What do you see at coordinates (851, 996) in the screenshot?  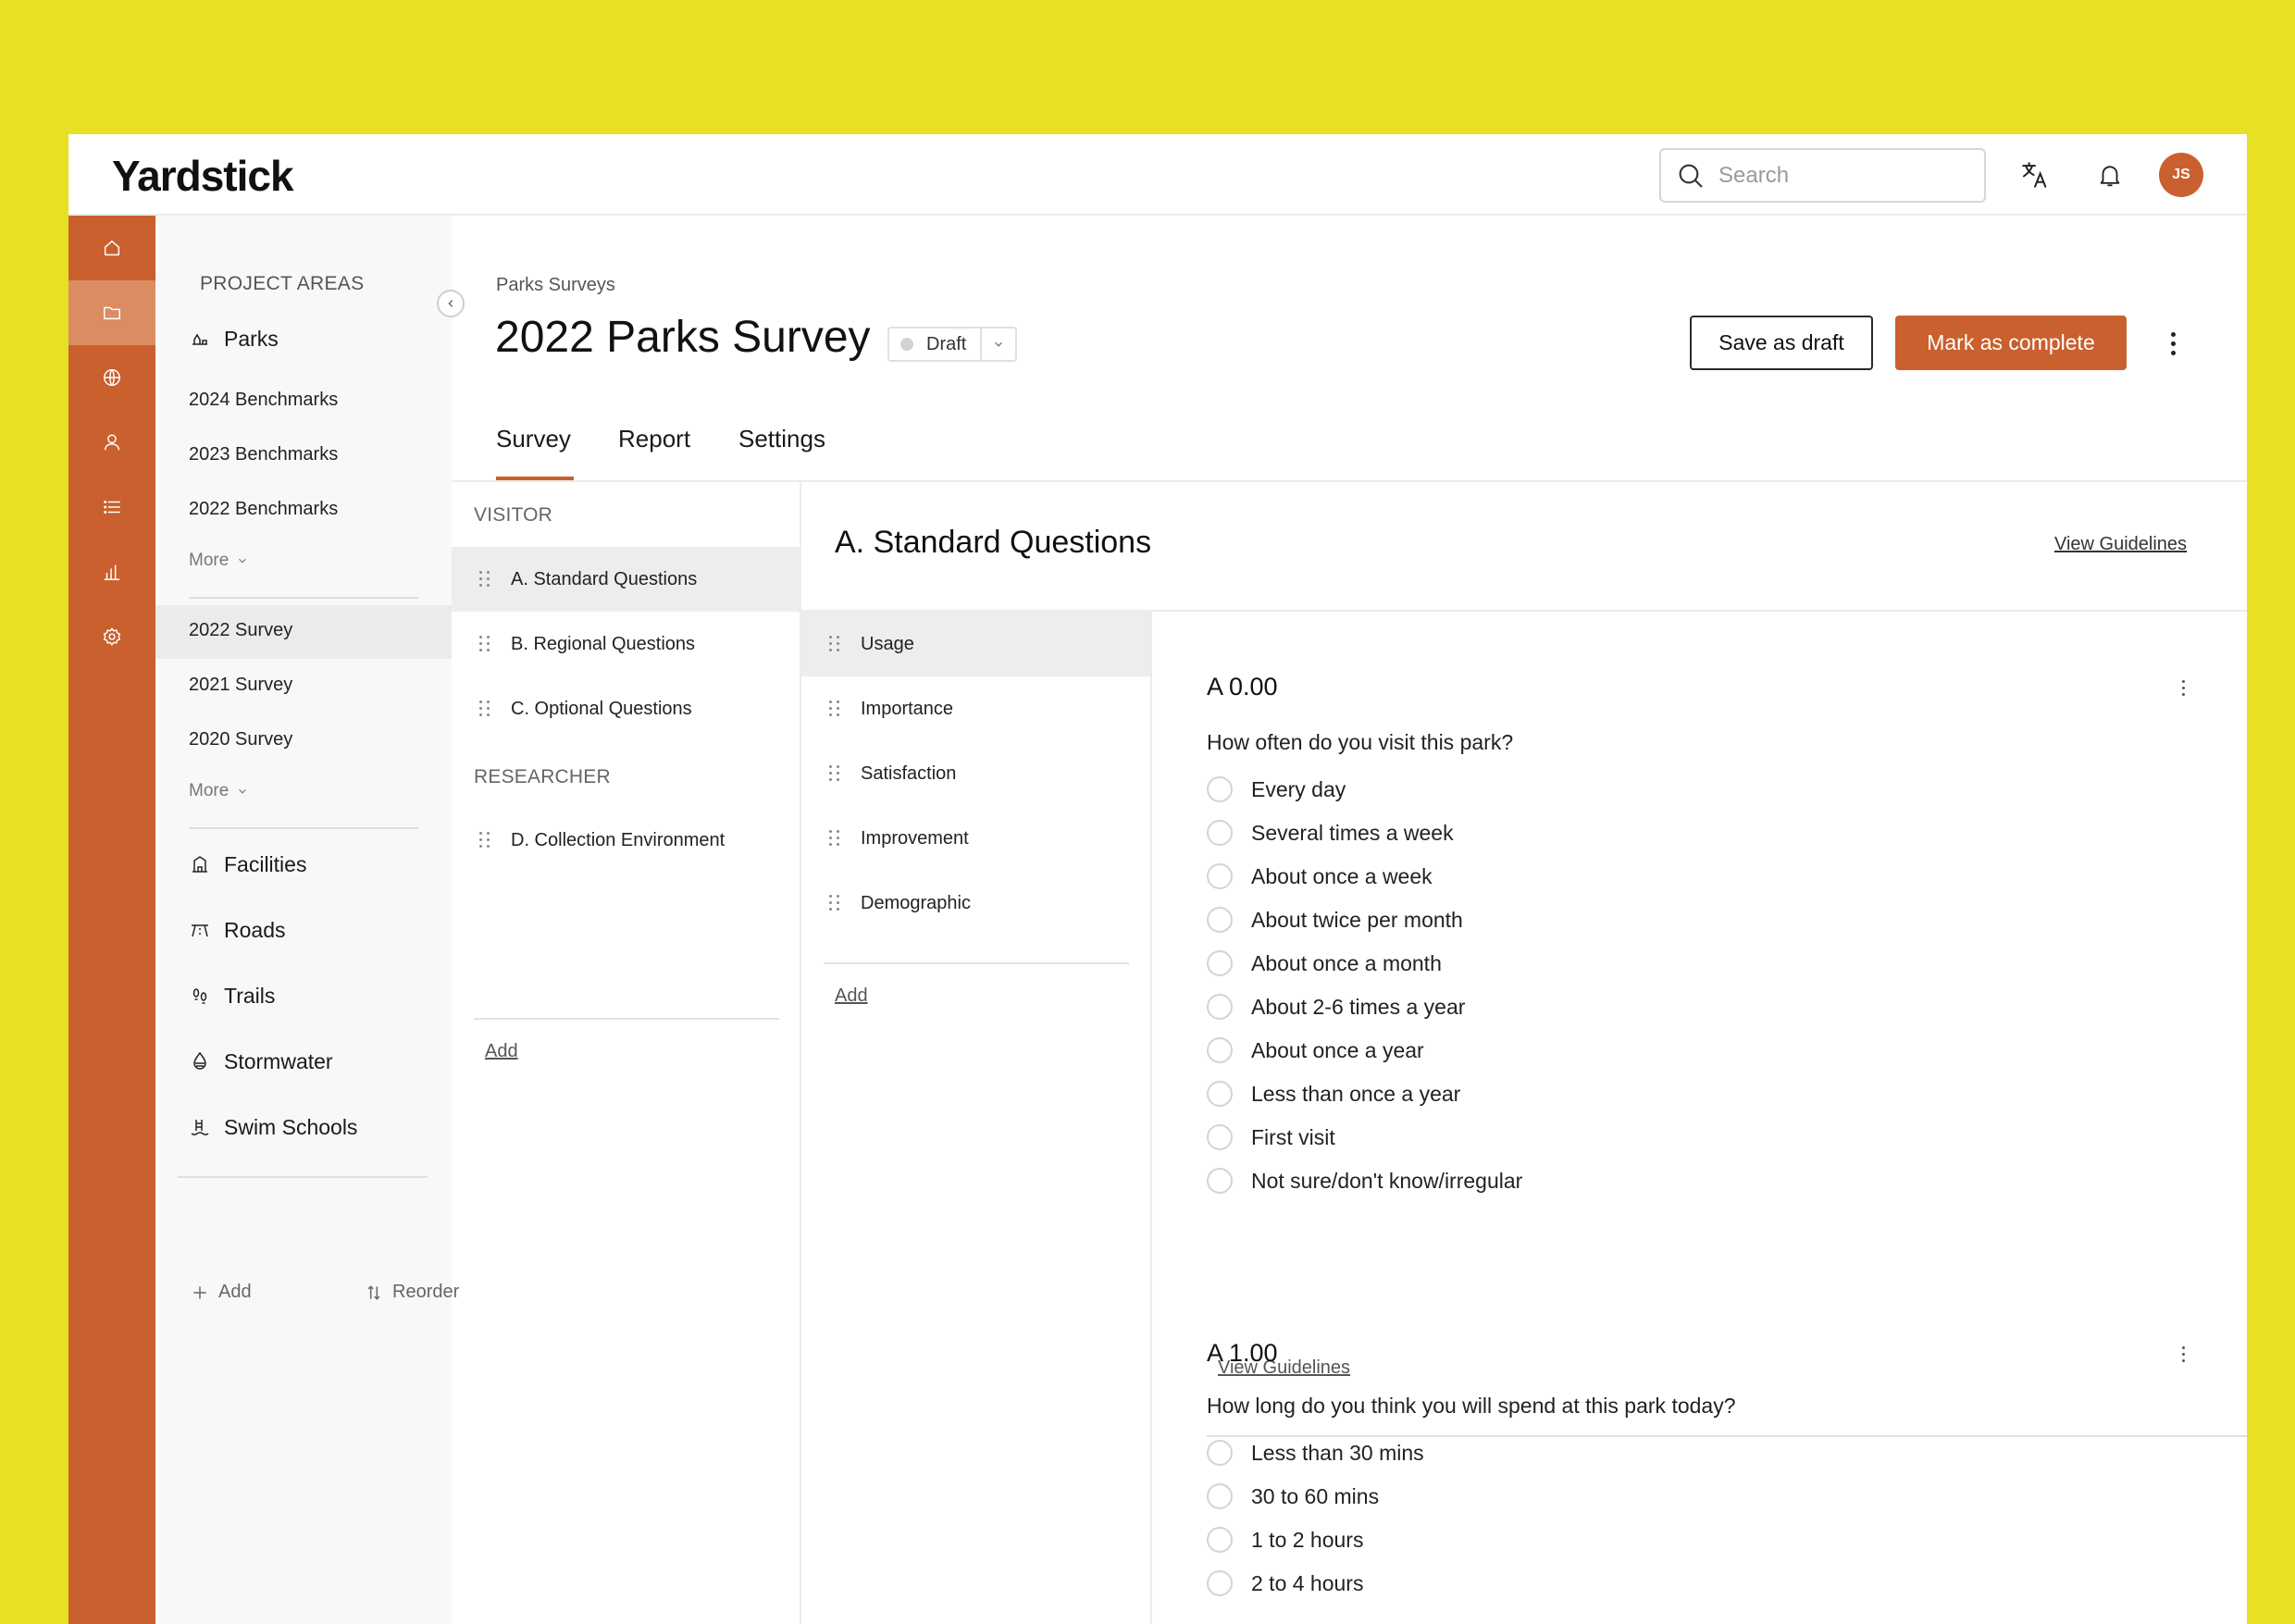 I see `add-category-link: Add` at bounding box center [851, 996].